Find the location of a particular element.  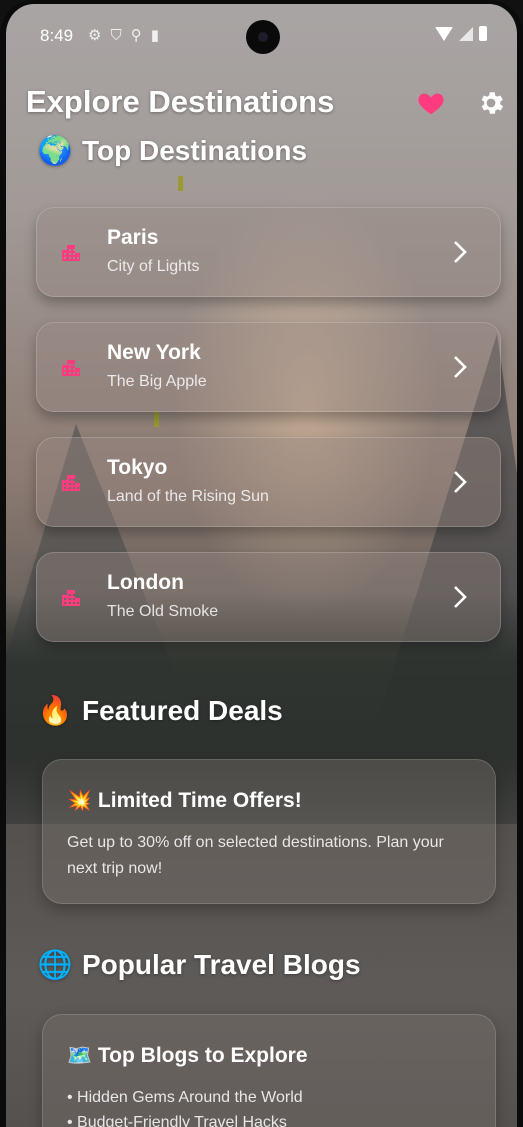

usb-icon: ⚲ is located at coordinates (136, 35).